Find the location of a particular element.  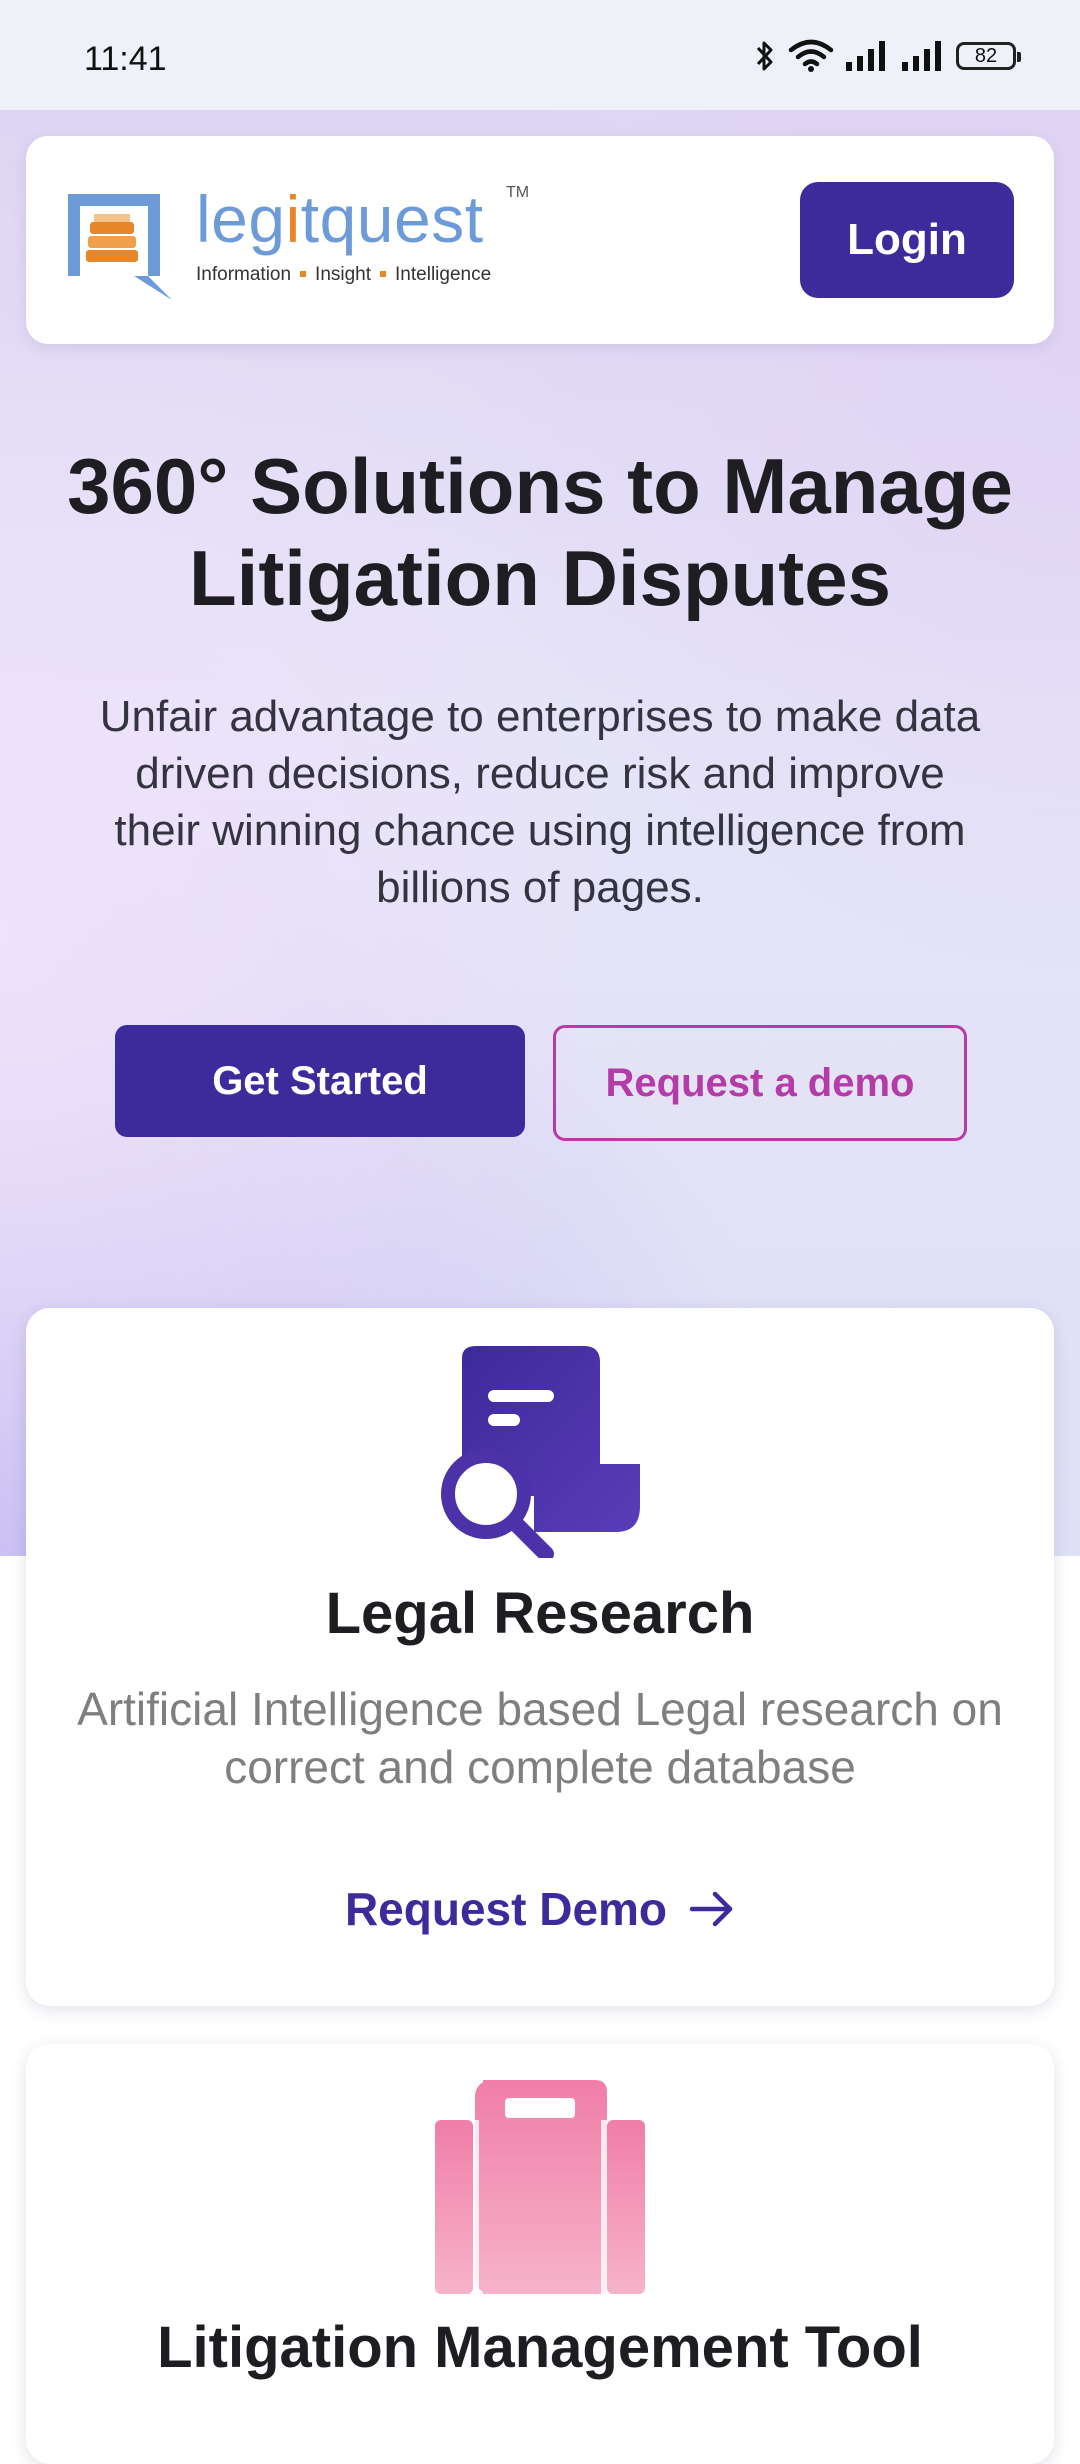

status-bar: 11:41 82 is located at coordinates (540, 55).